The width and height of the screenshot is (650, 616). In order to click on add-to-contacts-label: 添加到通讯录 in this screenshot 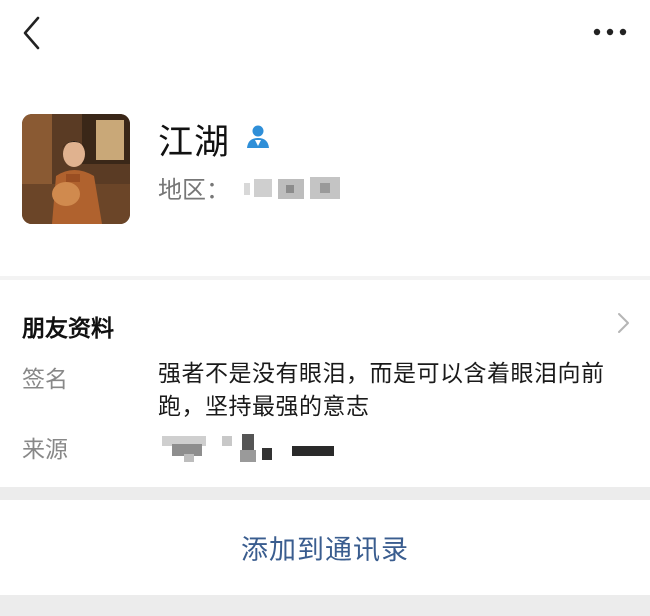, I will do `click(325, 550)`.